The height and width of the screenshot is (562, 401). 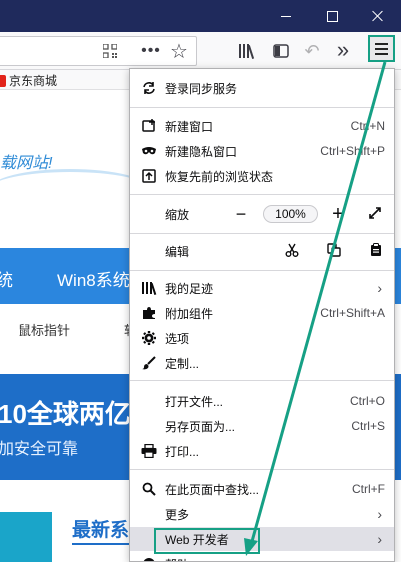 What do you see at coordinates (262, 214) in the screenshot?
I see `menu-item-zoom: 缩放 − 100% +` at bounding box center [262, 214].